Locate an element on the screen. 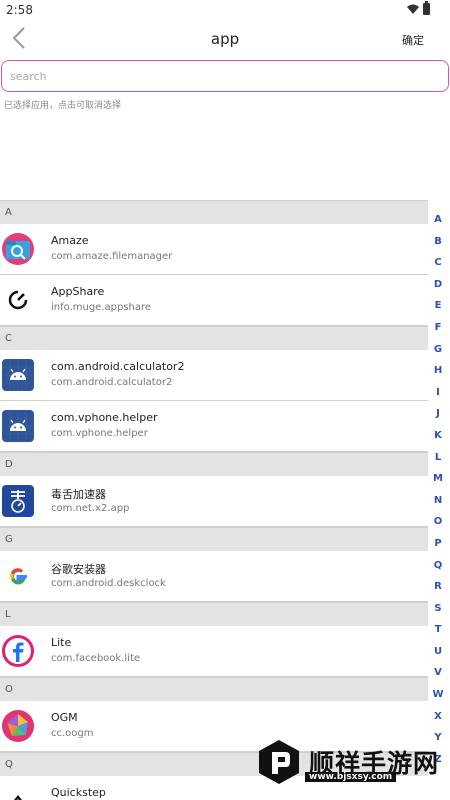 The width and height of the screenshot is (450, 800). back-arrow-icon is located at coordinates (20, 38).